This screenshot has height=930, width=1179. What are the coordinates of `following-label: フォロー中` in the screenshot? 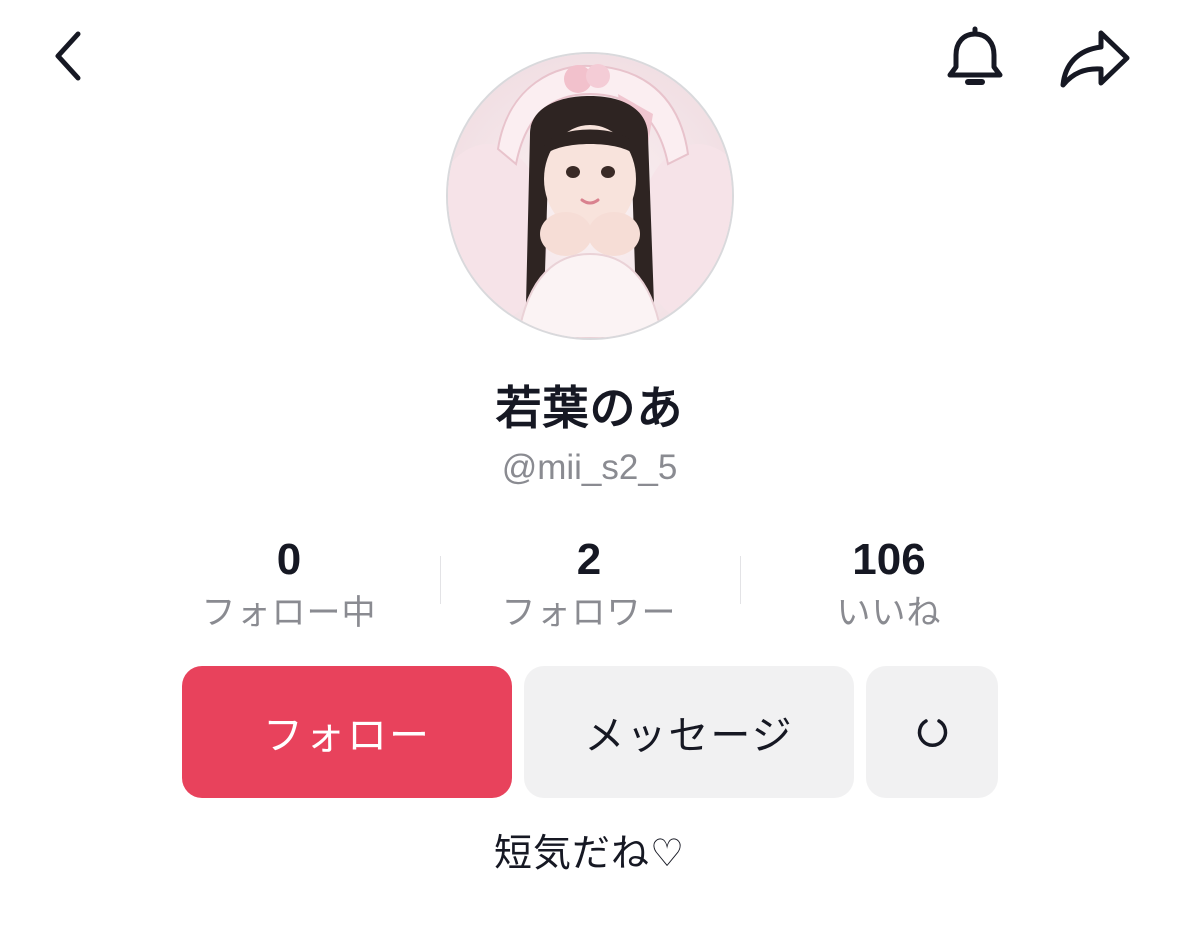 It's located at (289, 613).